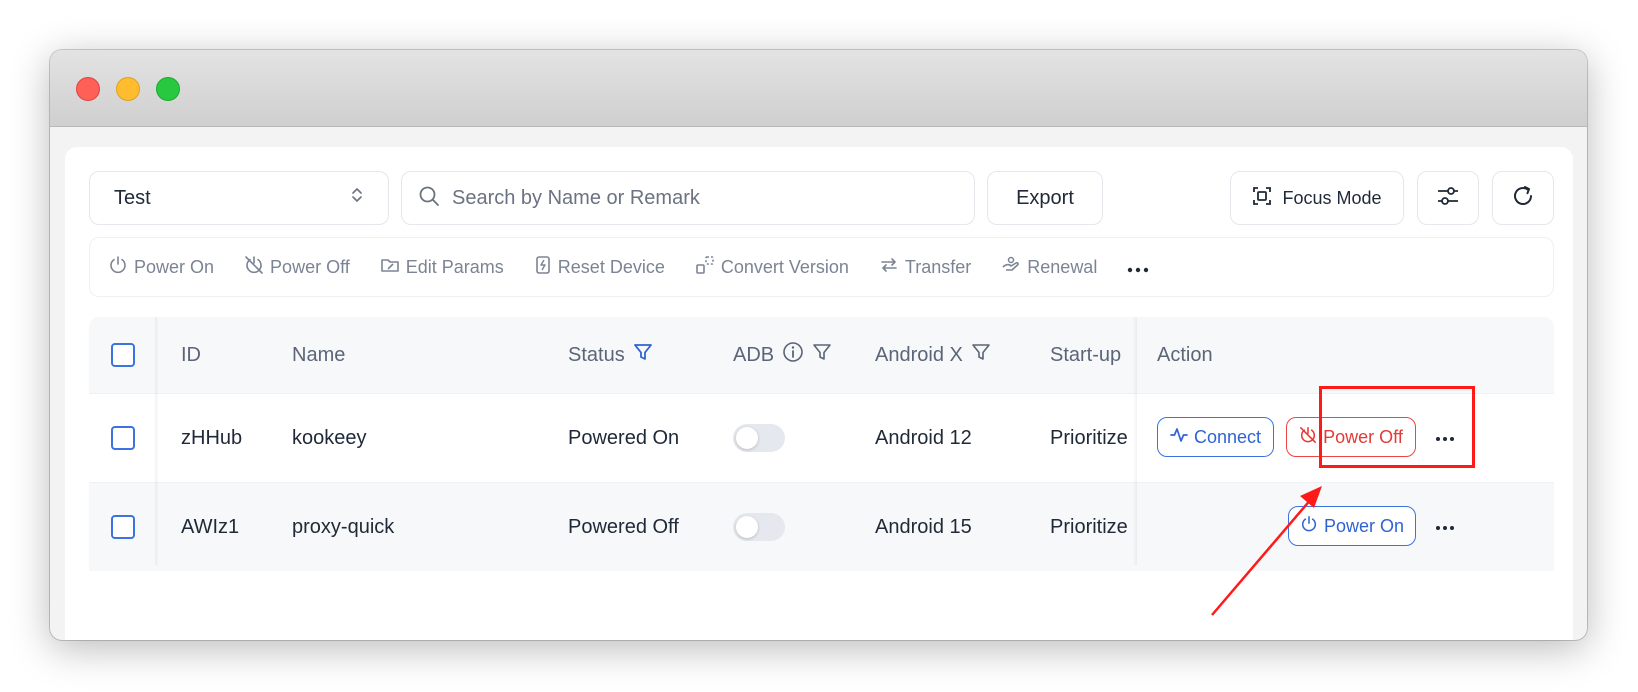  I want to click on connect-label: Connect, so click(1227, 436).